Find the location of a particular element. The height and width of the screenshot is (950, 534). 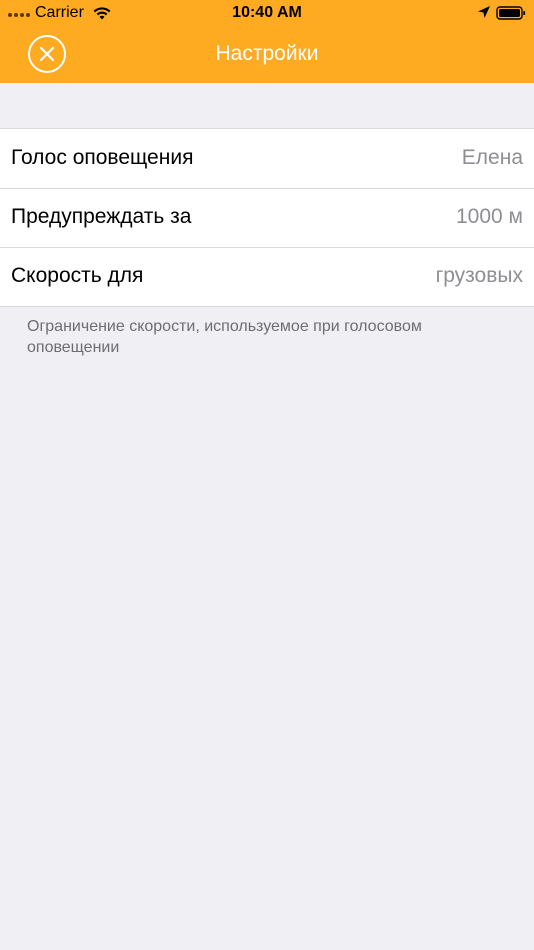

battery-icon is located at coordinates (511, 13).